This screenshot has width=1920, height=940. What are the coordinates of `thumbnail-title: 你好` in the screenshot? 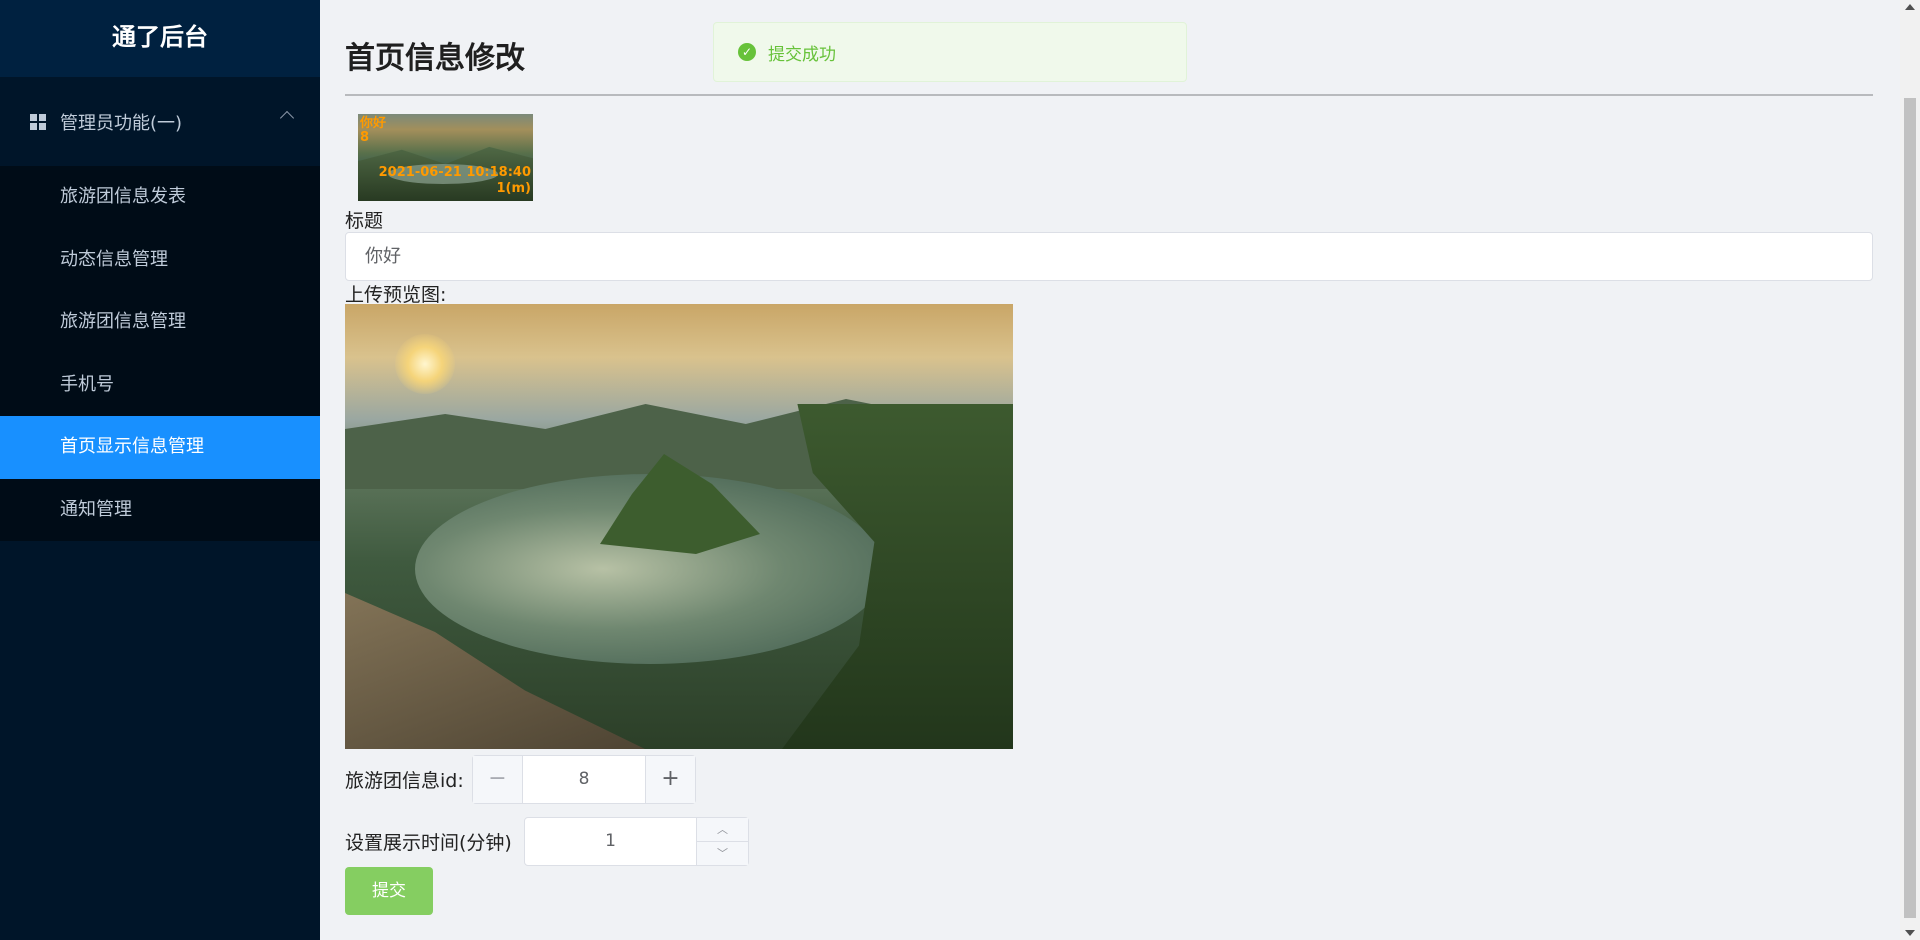 It's located at (373, 123).